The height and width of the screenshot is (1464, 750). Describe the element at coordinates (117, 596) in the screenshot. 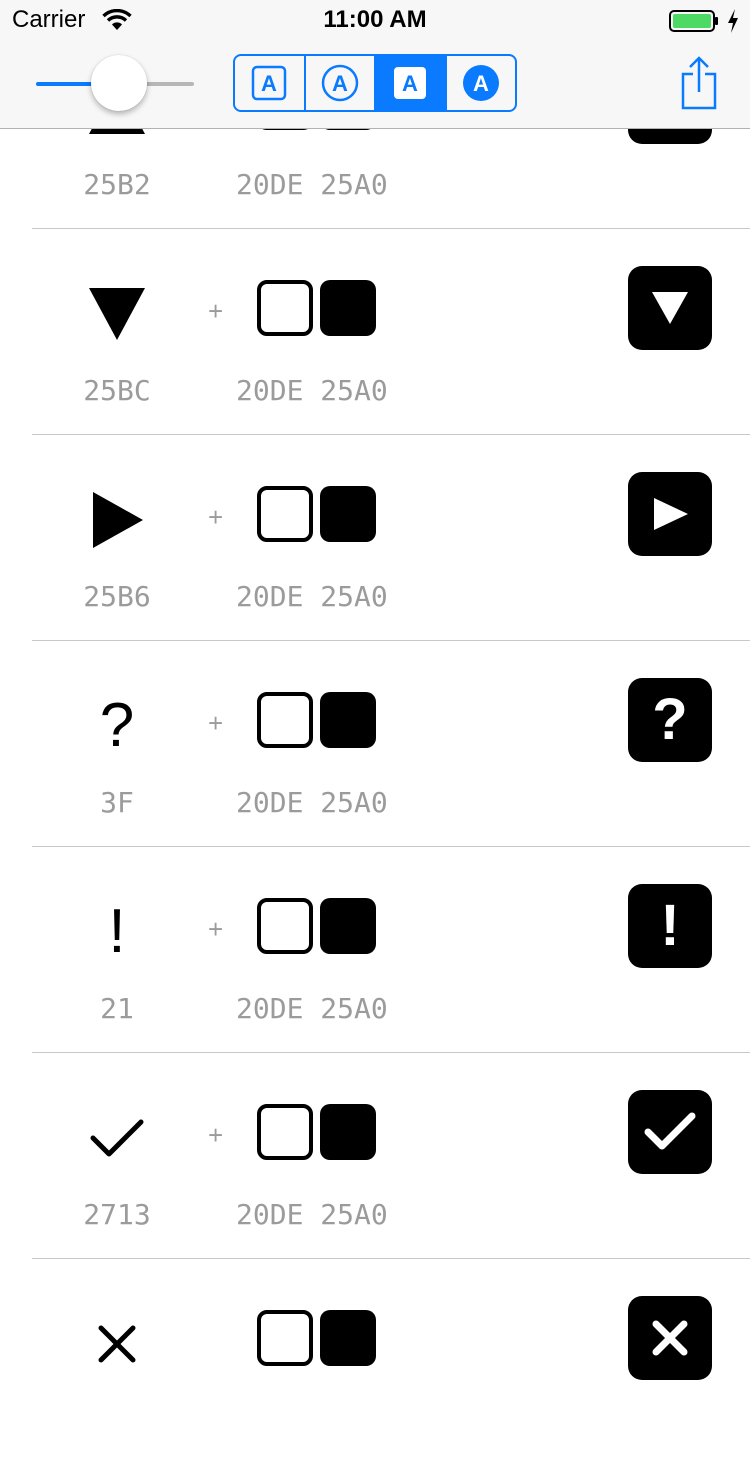

I see `codepoint-label: 25B6` at that location.